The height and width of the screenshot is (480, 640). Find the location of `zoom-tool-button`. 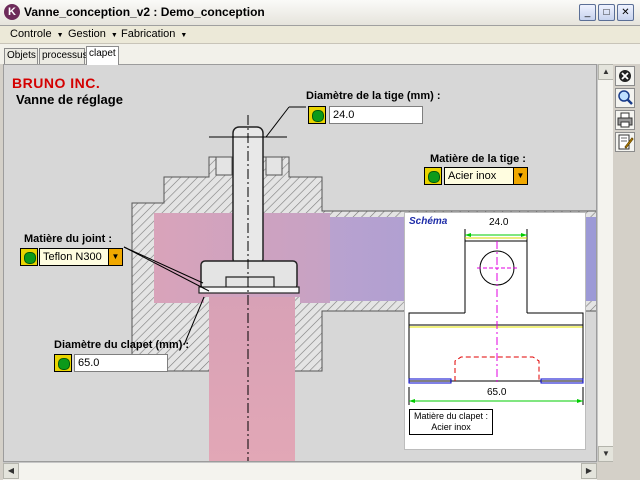

zoom-tool-button is located at coordinates (625, 98).